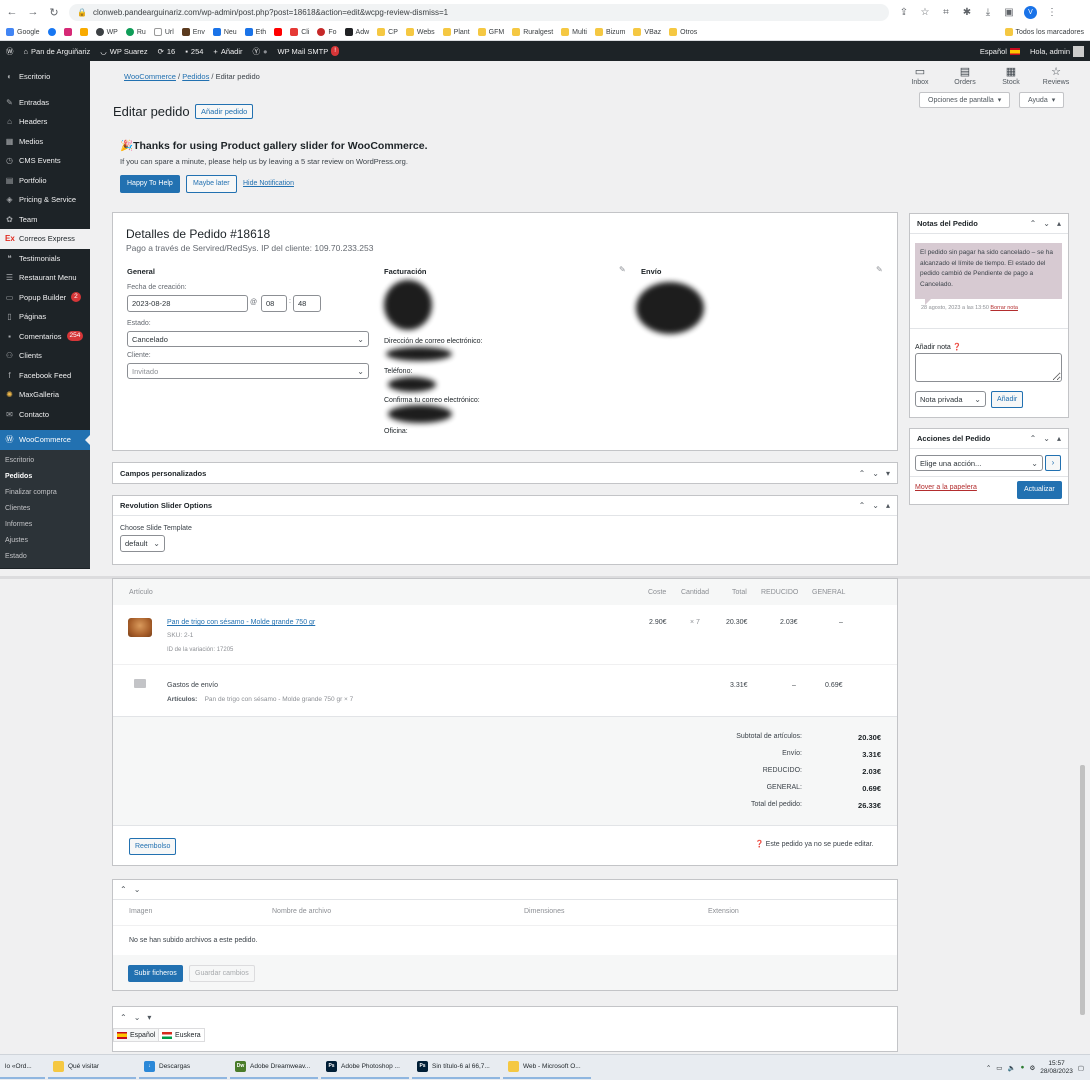 The image size is (1090, 1080). Describe the element at coordinates (140, 627) in the screenshot. I see `product-thumbnail` at that location.